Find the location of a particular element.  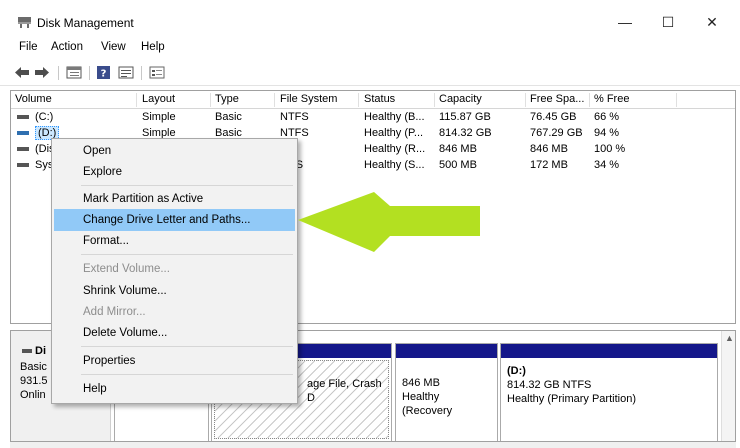

scroll-up-icon: ▲ is located at coordinates (729, 338).